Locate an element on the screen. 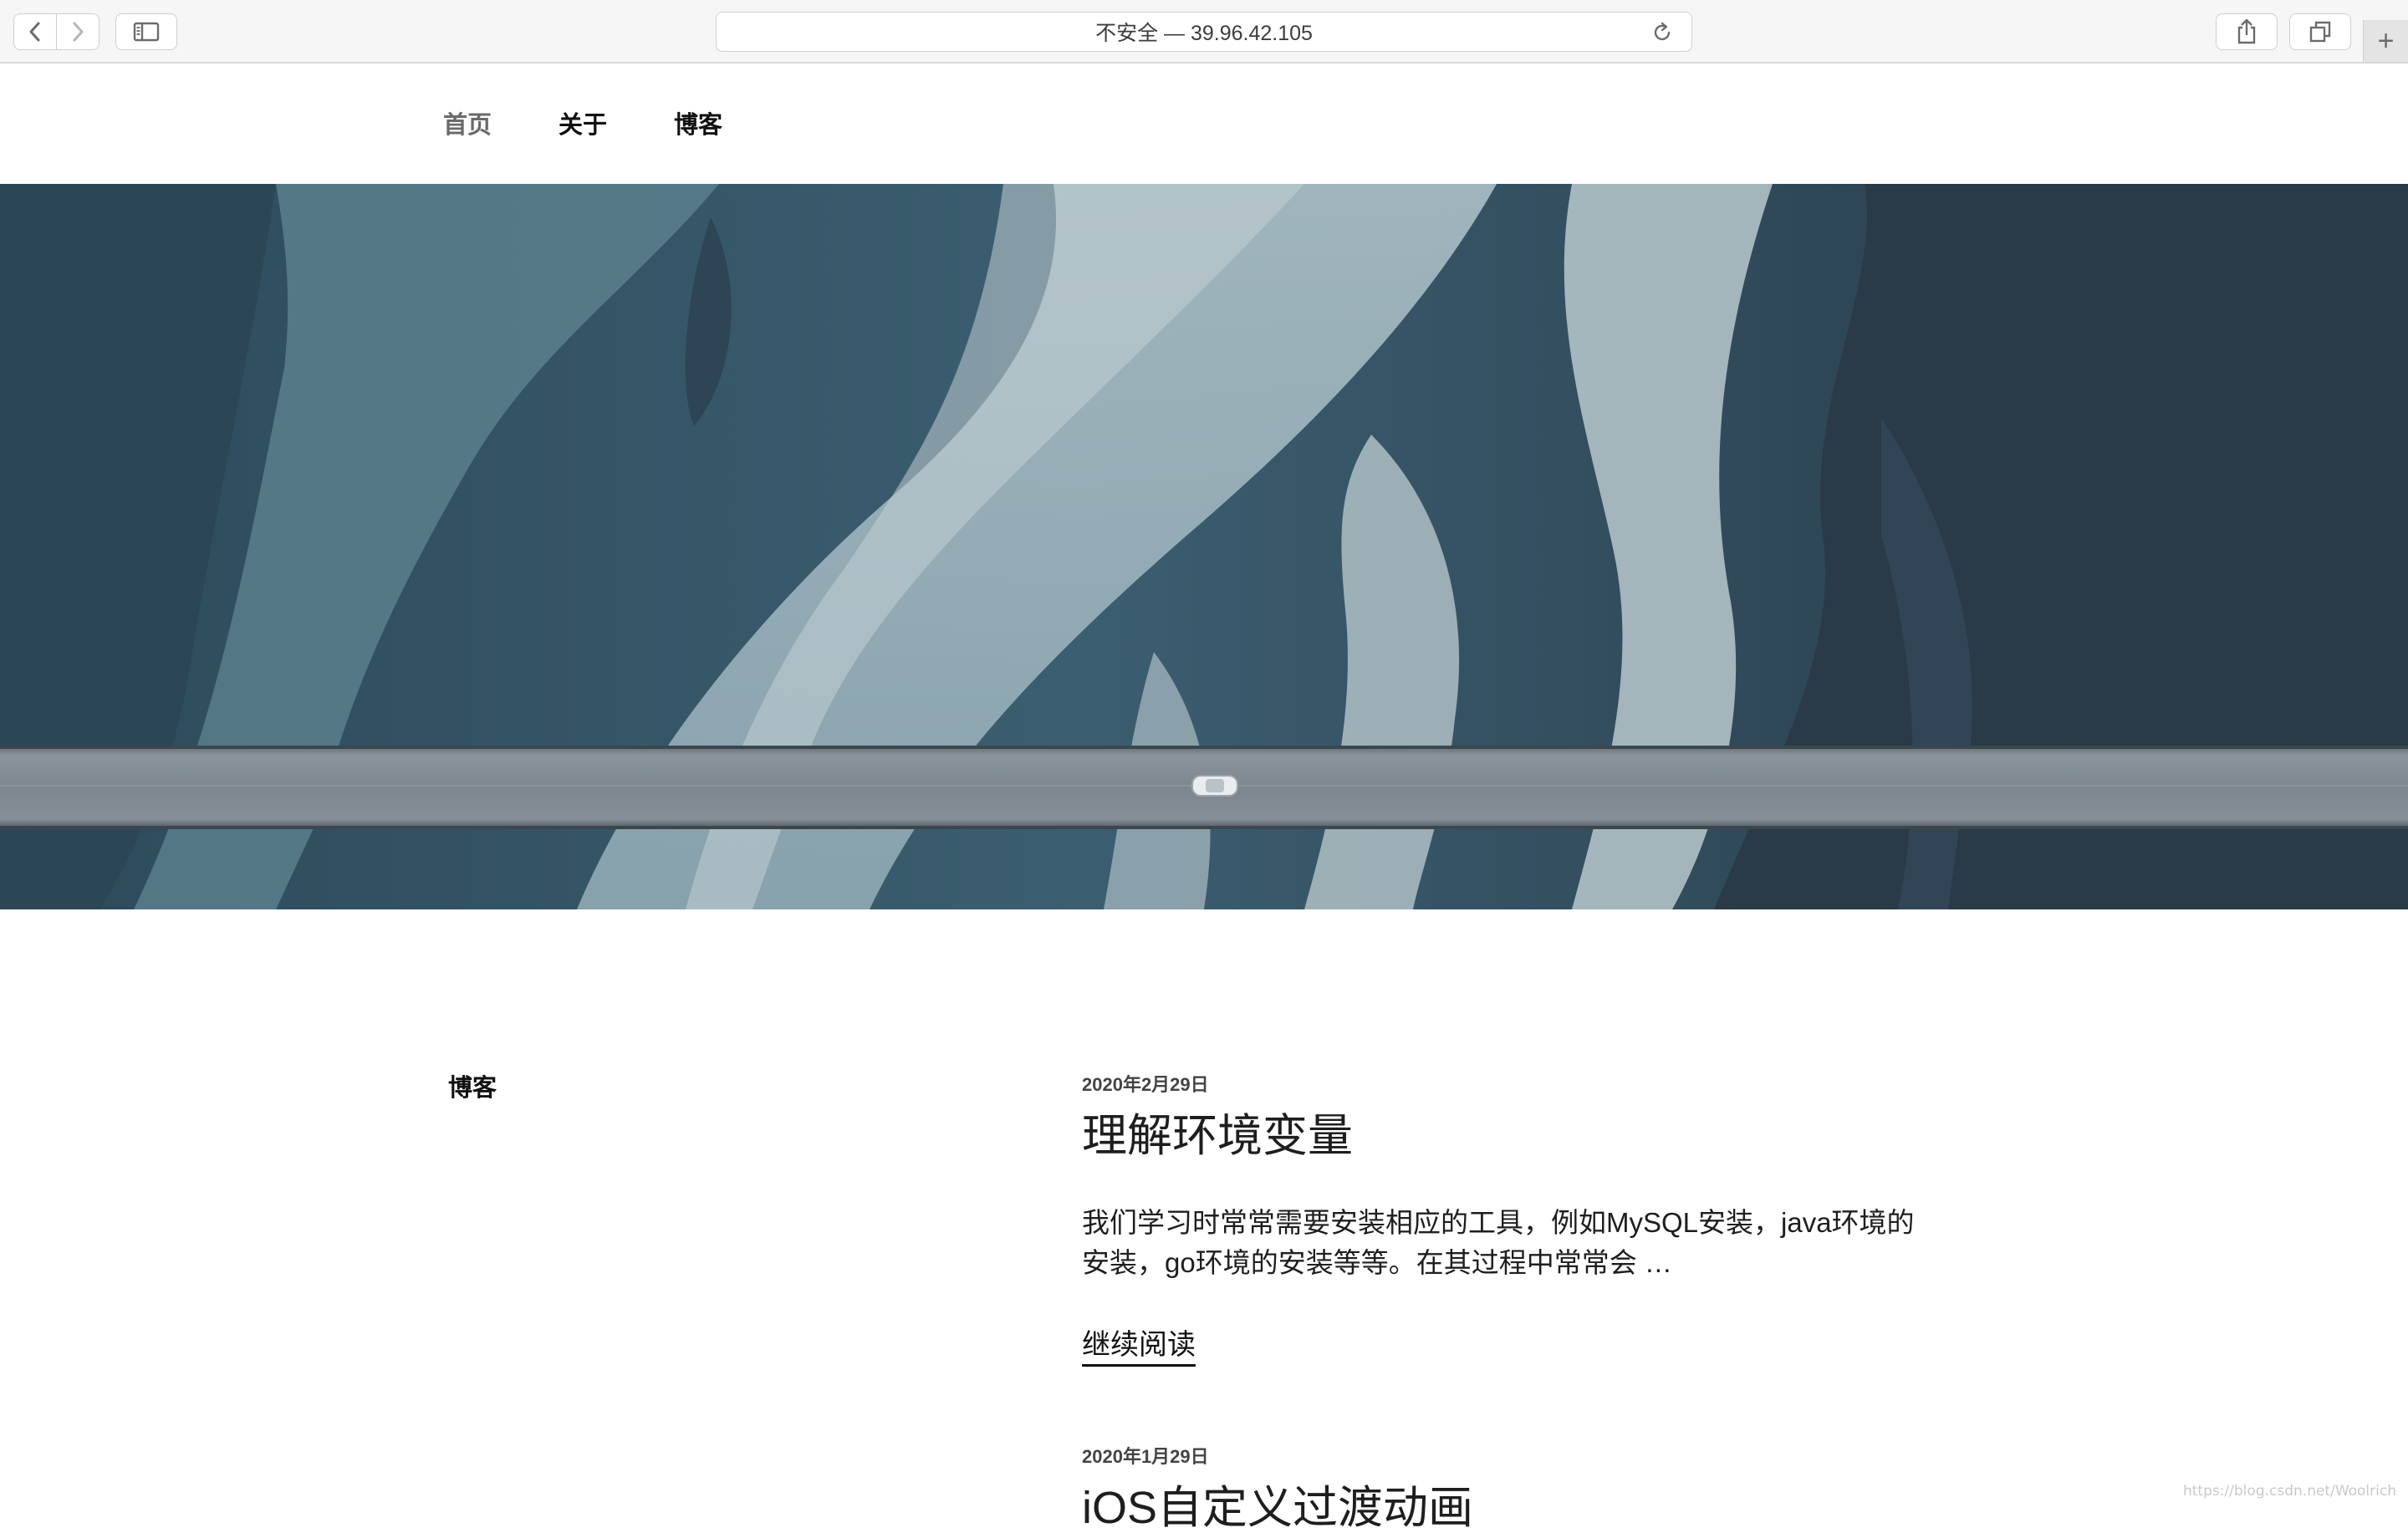 This screenshot has height=1533, width=2408. nav-item-blog: 博客 is located at coordinates (698, 122).